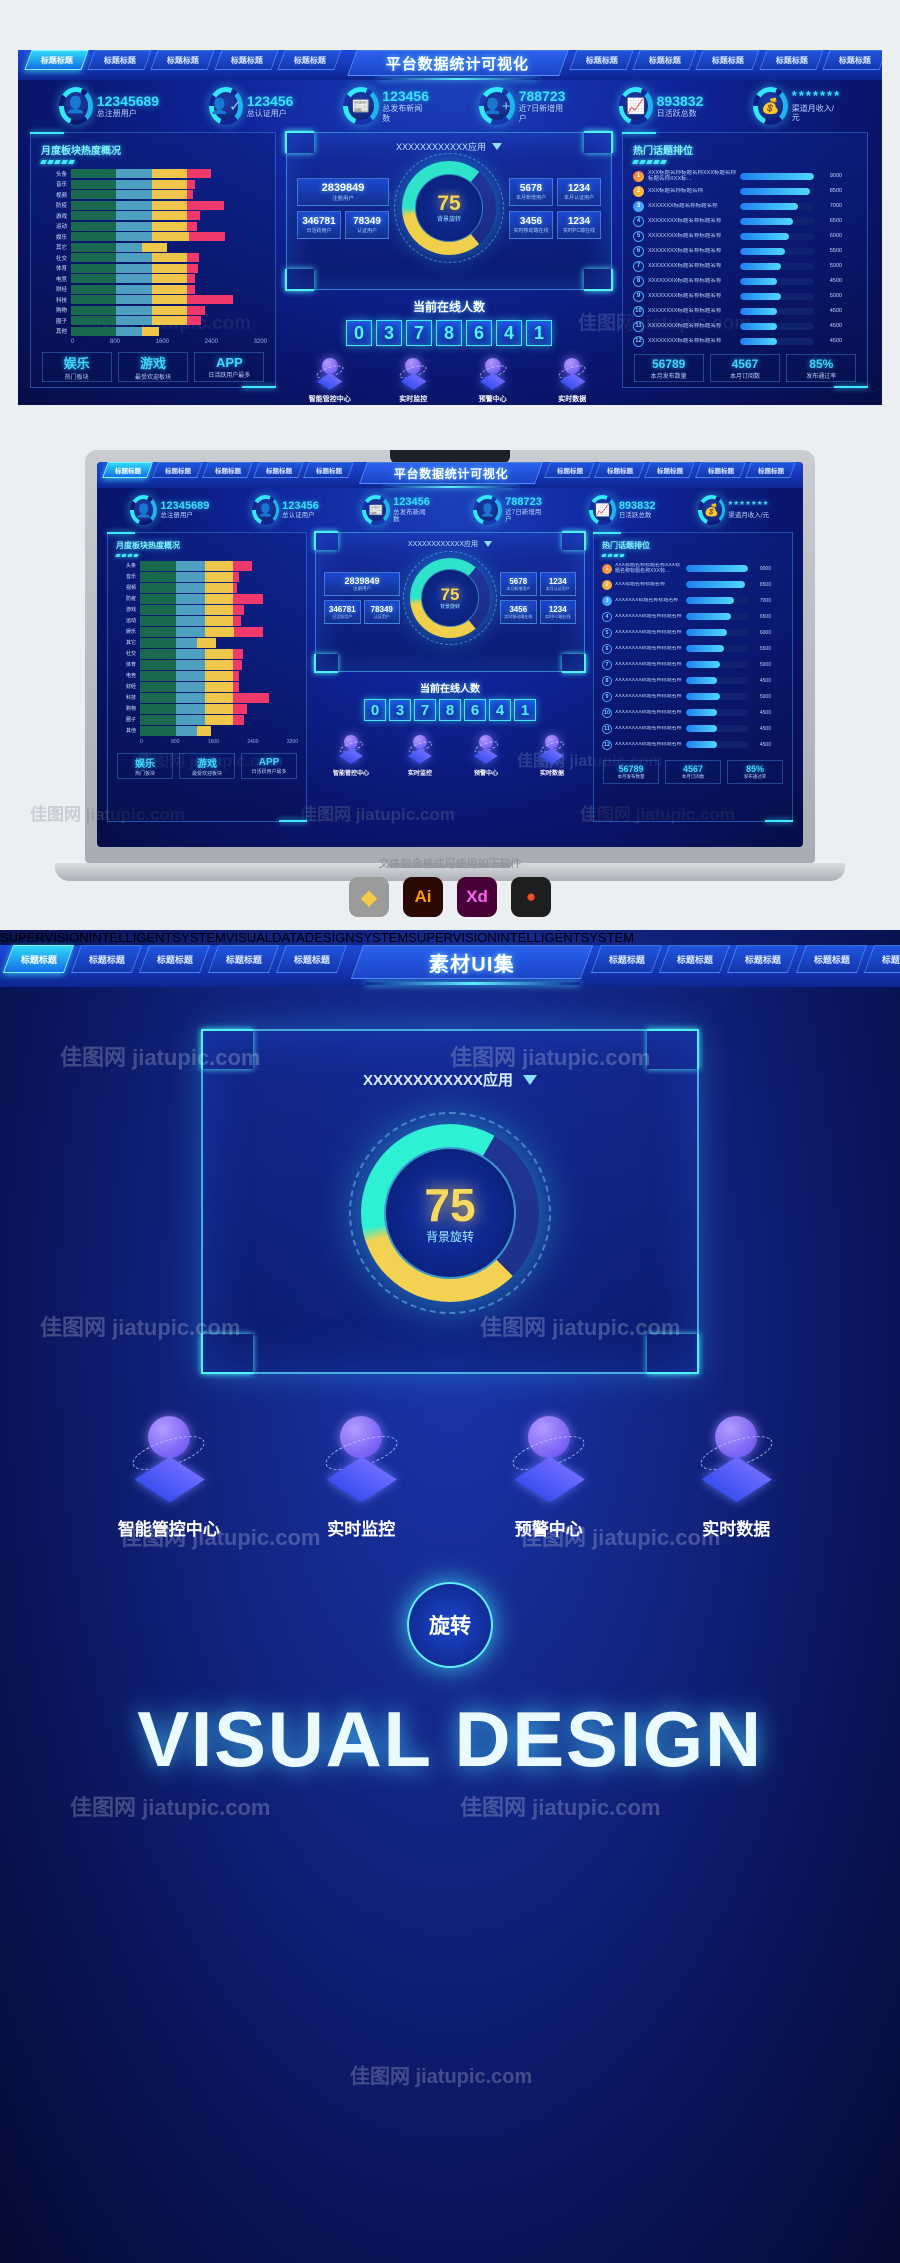  I want to click on bar-category-label: 电竞, so click(130, 676).